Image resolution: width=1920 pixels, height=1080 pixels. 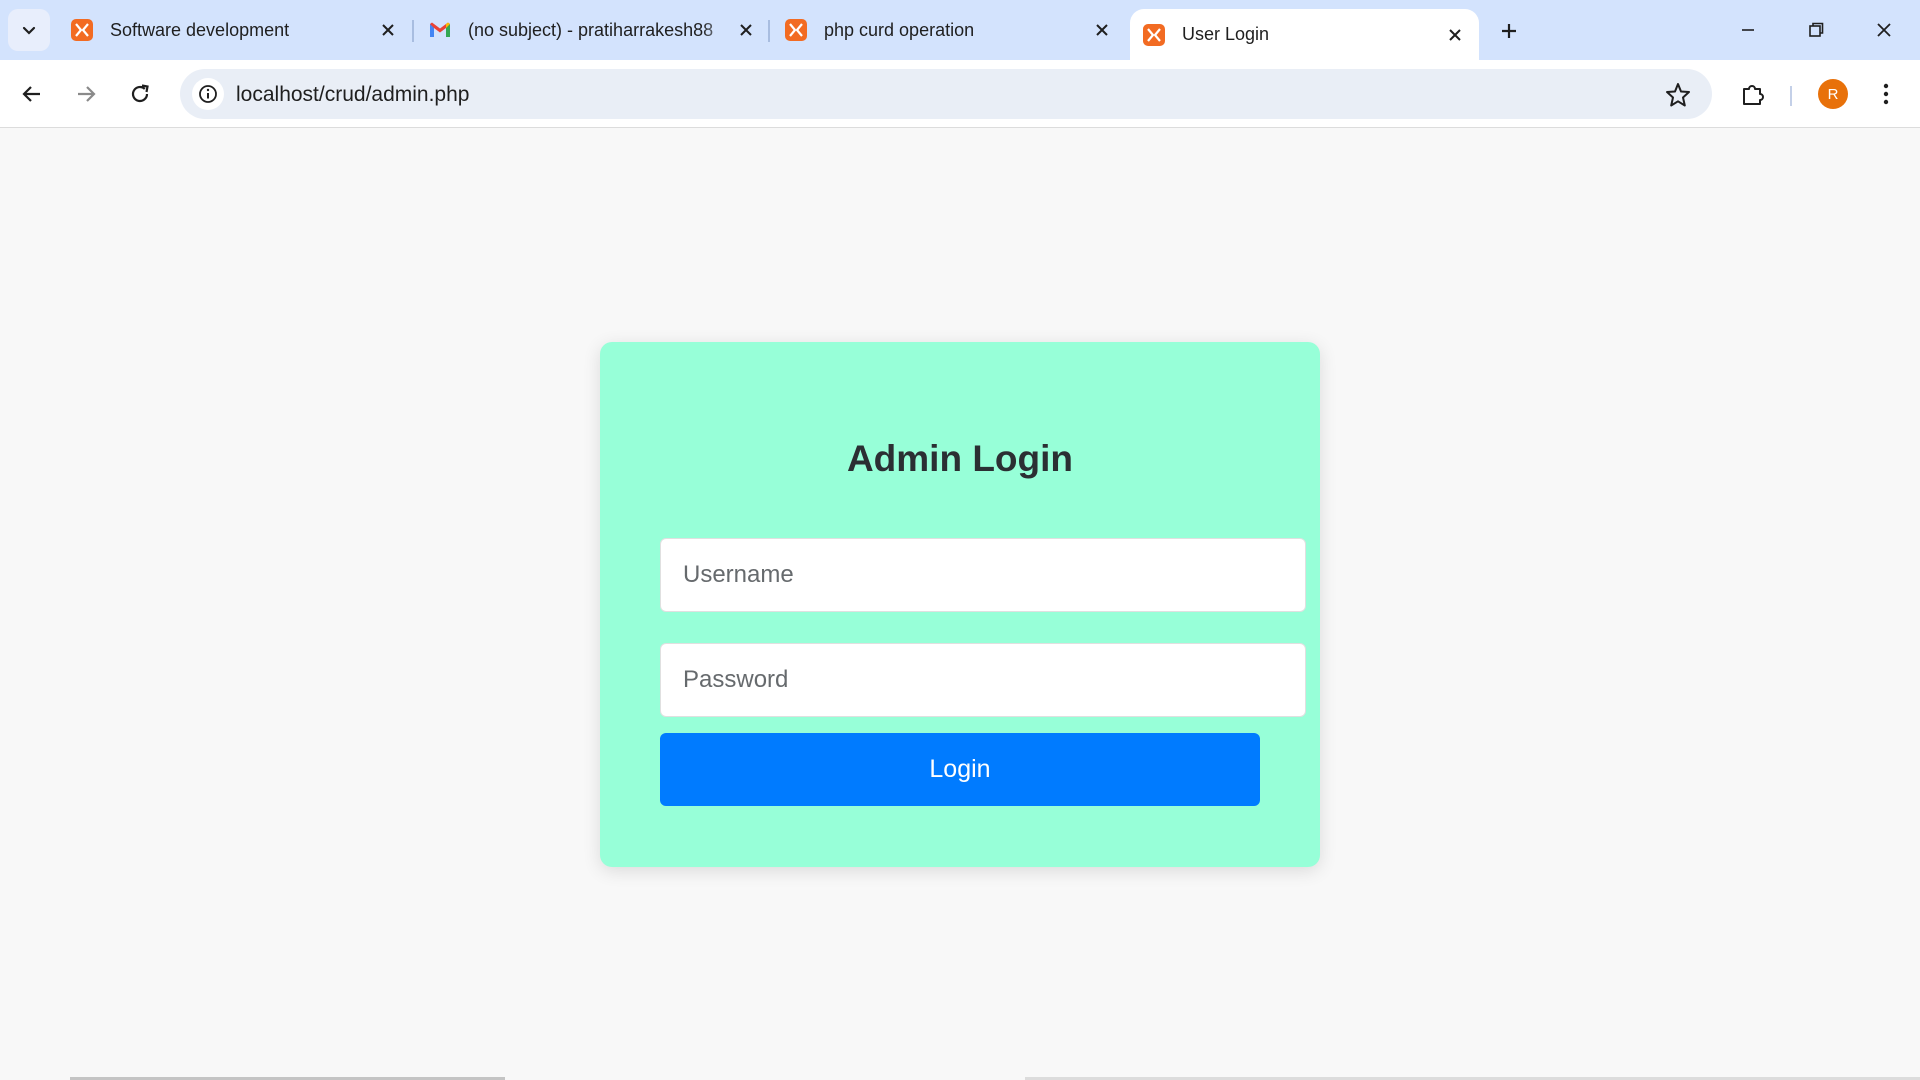 What do you see at coordinates (200, 29) in the screenshot?
I see `tab-title: Software development` at bounding box center [200, 29].